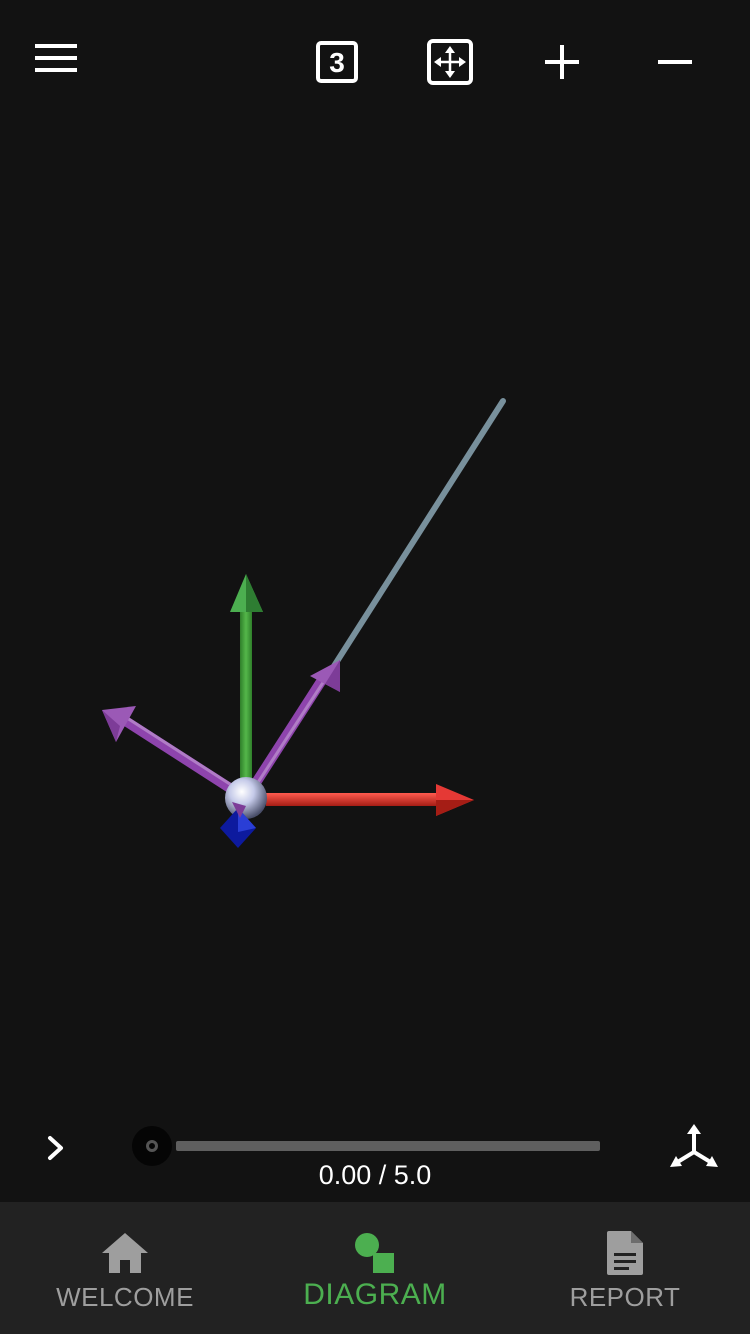 The width and height of the screenshot is (750, 1334). I want to click on fit-view-button, so click(450, 62).